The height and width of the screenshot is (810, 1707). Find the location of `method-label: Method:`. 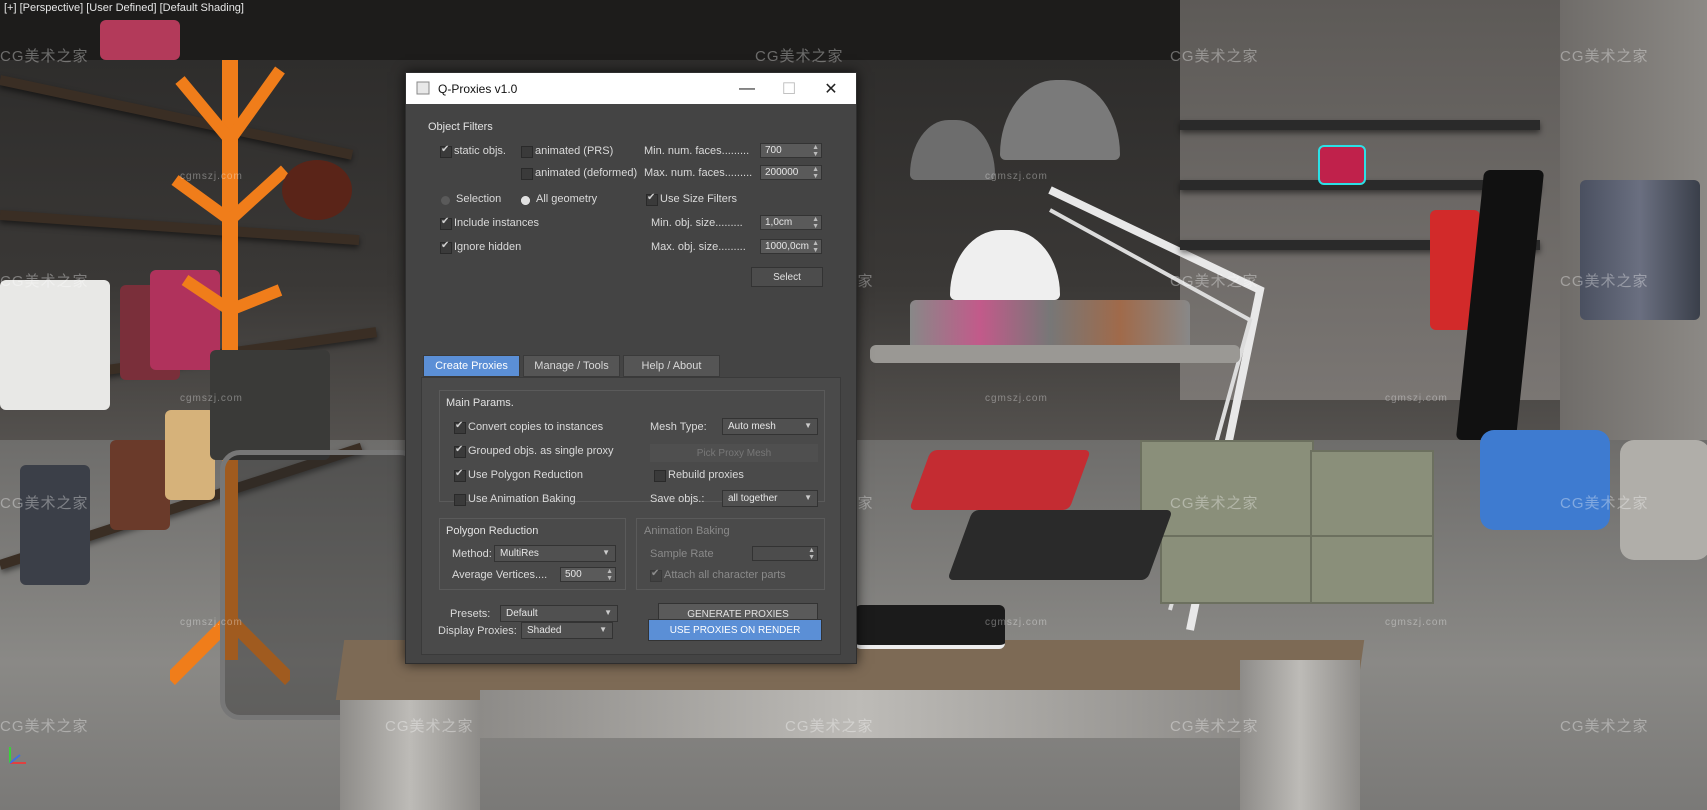

method-label: Method: is located at coordinates (472, 554).